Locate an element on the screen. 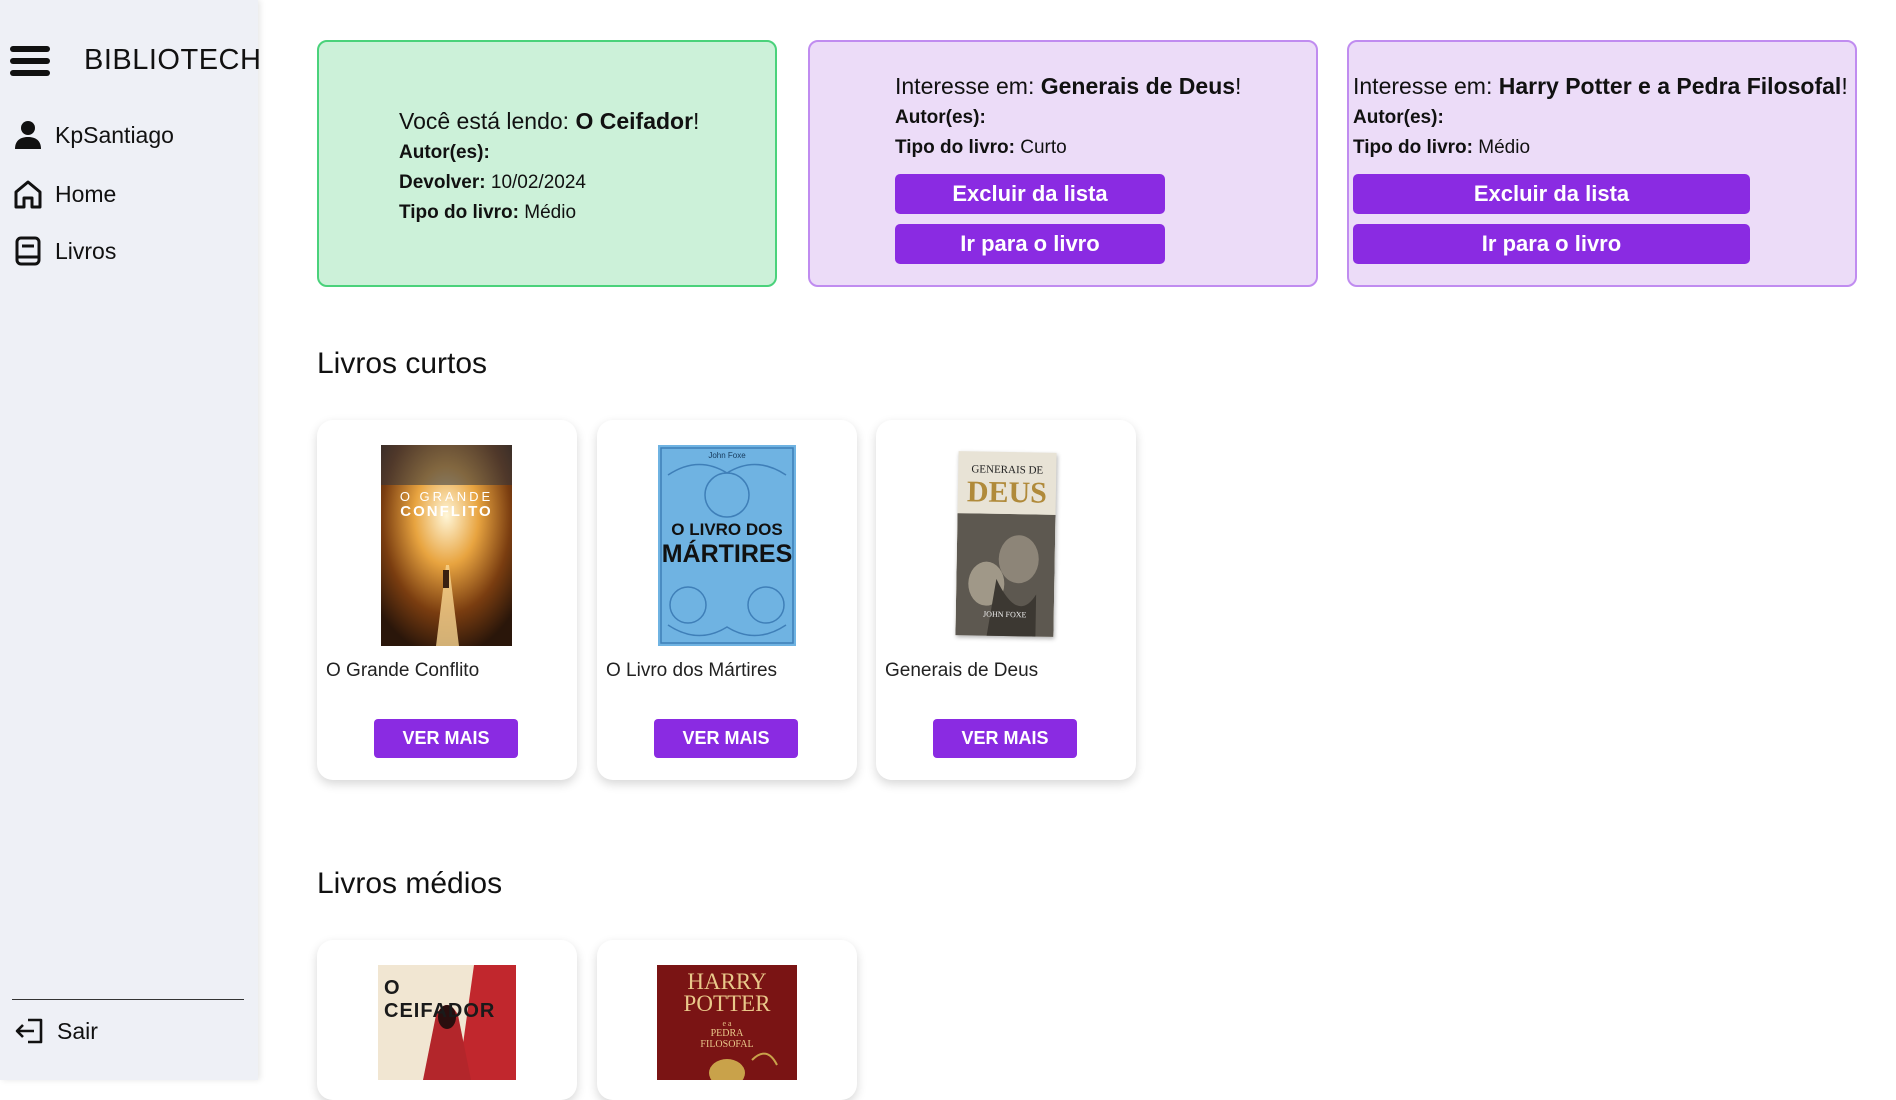 The height and width of the screenshot is (1100, 1896). logout-label: Sair is located at coordinates (77, 1030).